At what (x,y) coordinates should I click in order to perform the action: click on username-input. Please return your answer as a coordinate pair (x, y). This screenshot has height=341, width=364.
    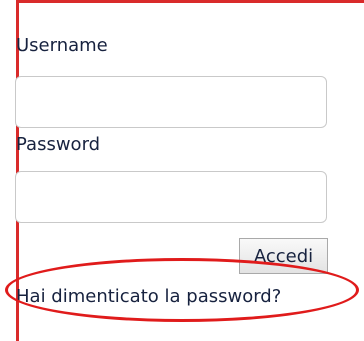
    Looking at the image, I should click on (171, 102).